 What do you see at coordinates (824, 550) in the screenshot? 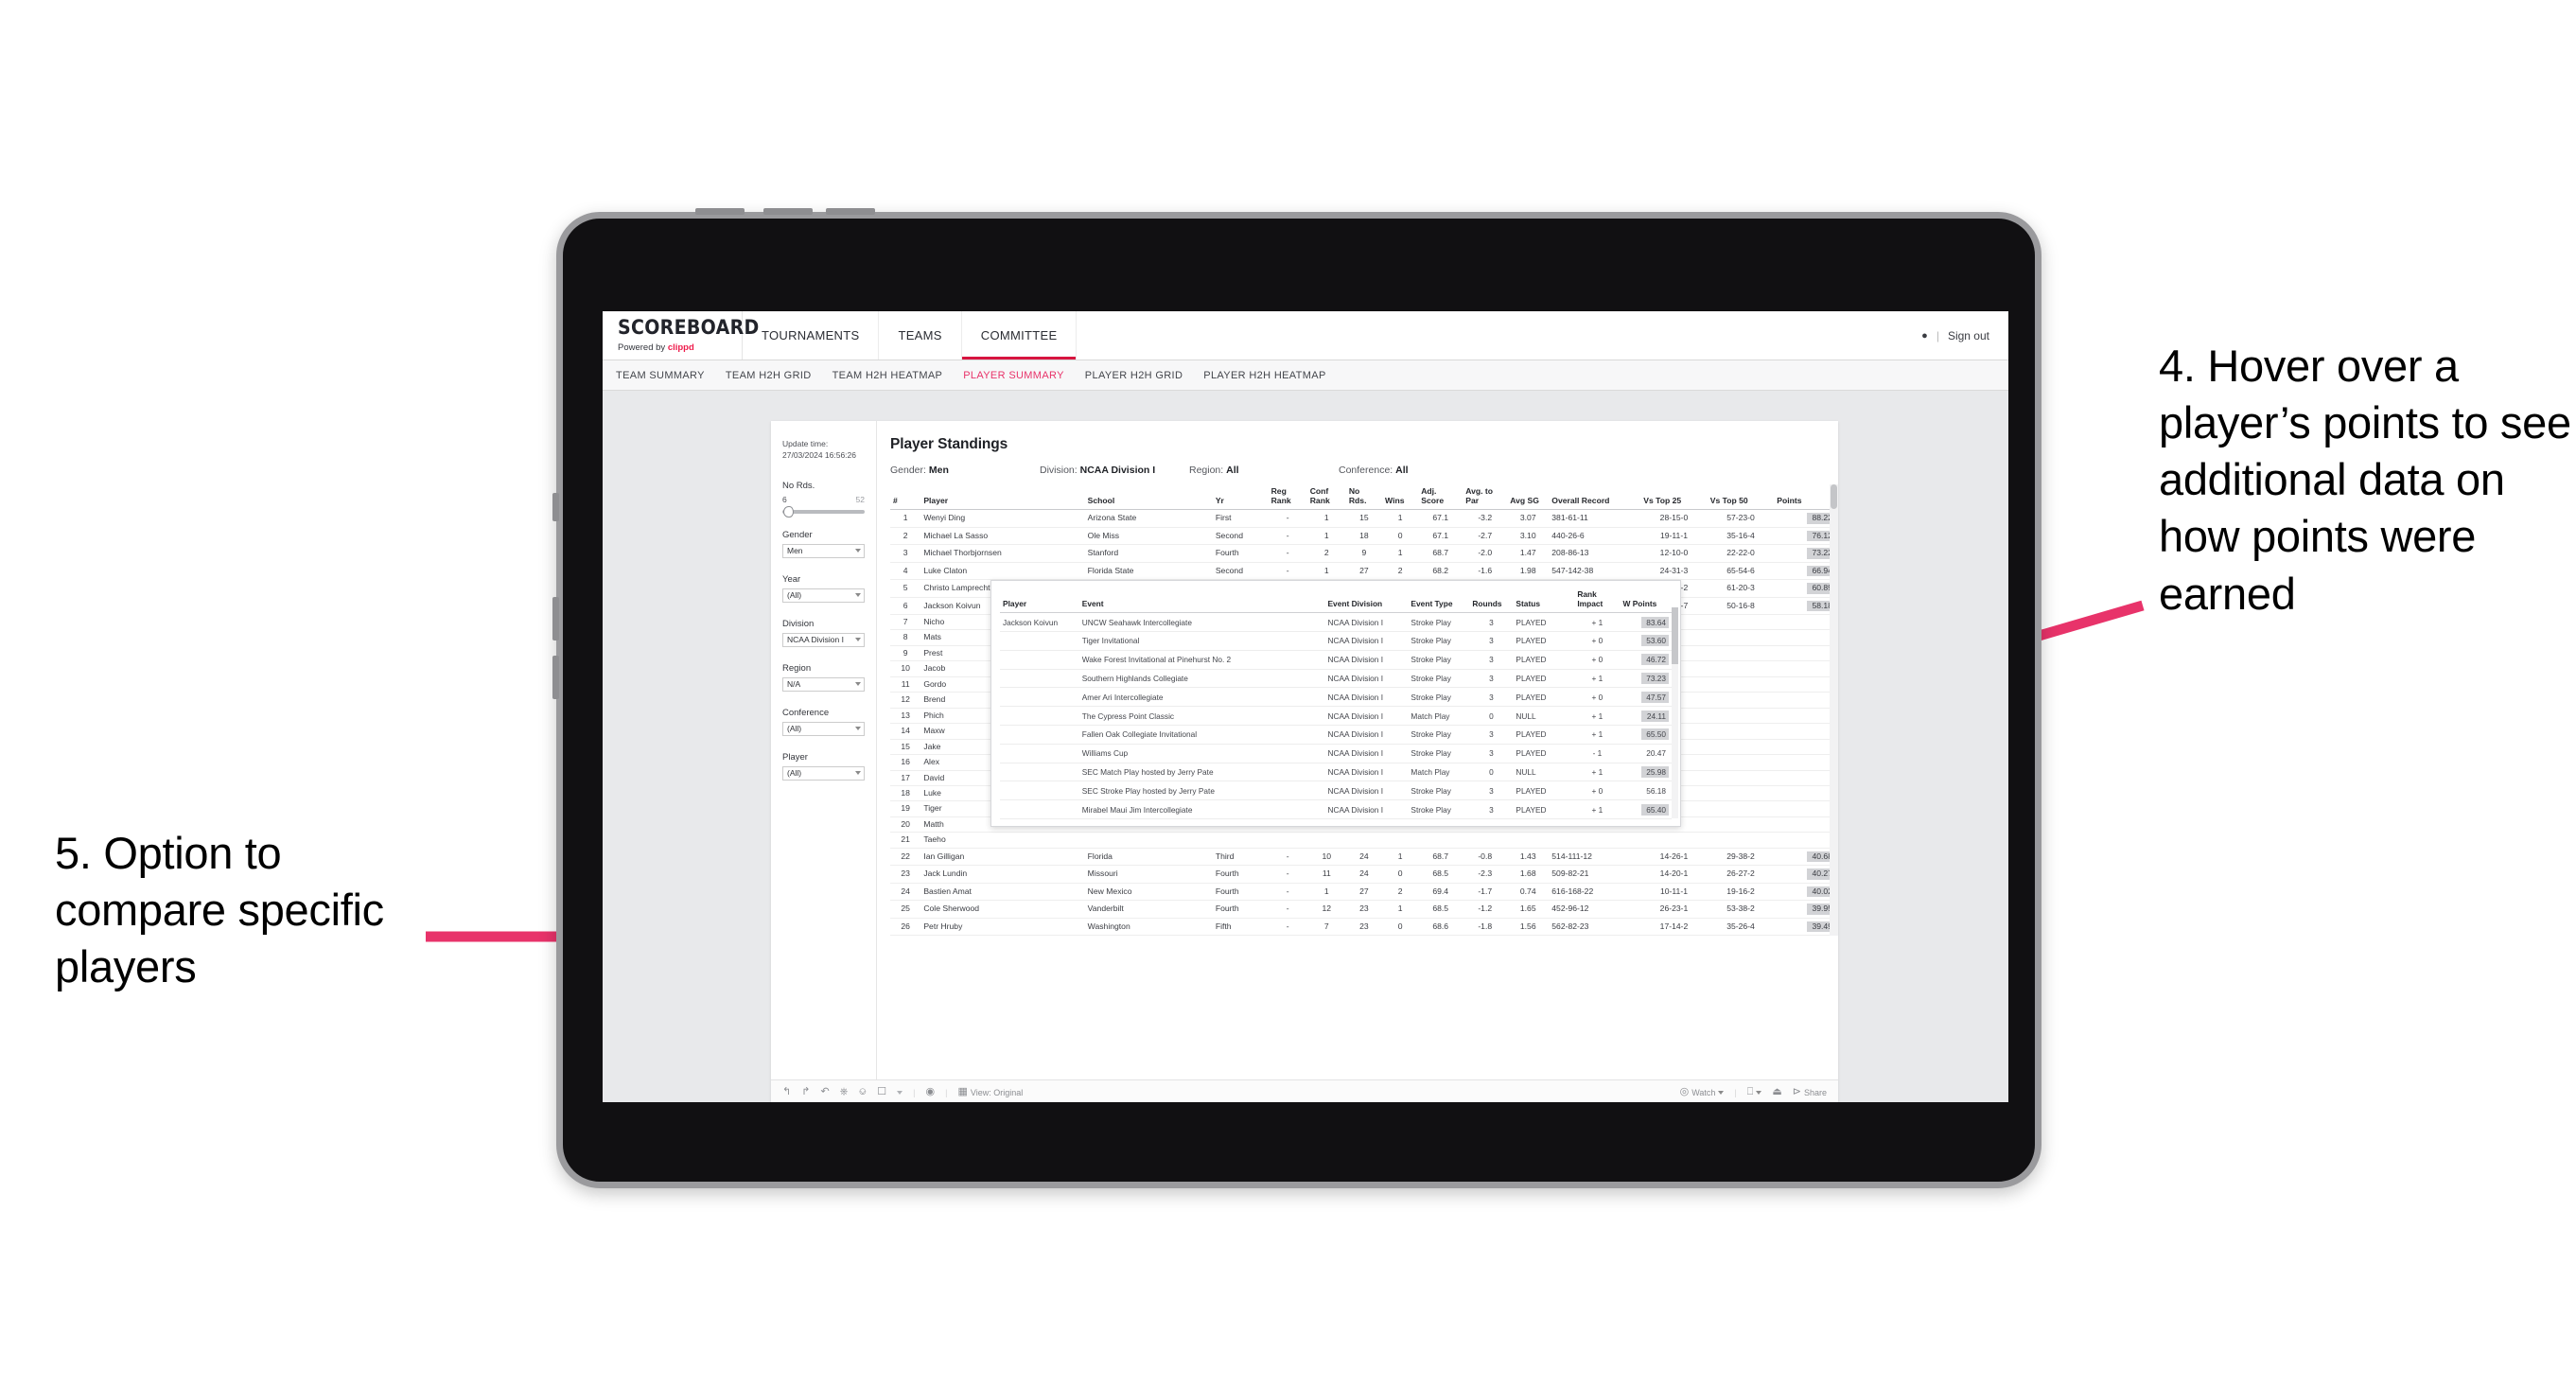
I see `filter-gender-select: Men` at bounding box center [824, 550].